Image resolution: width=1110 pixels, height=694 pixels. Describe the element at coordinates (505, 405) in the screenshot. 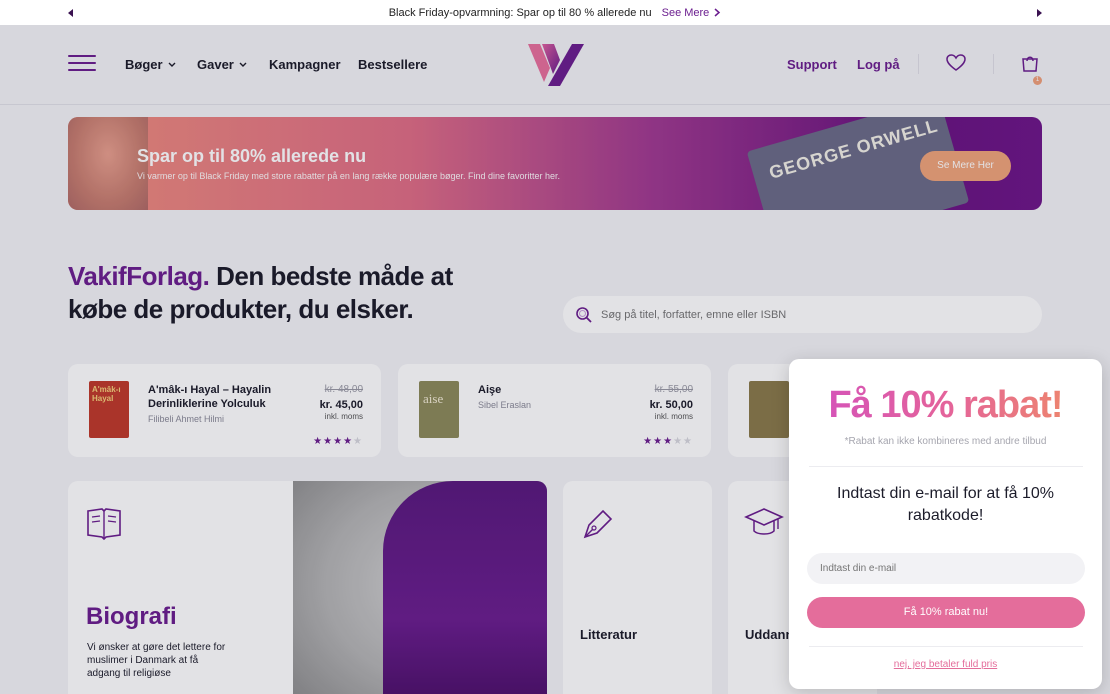

I see `product-author: Sibel Eraslan` at that location.